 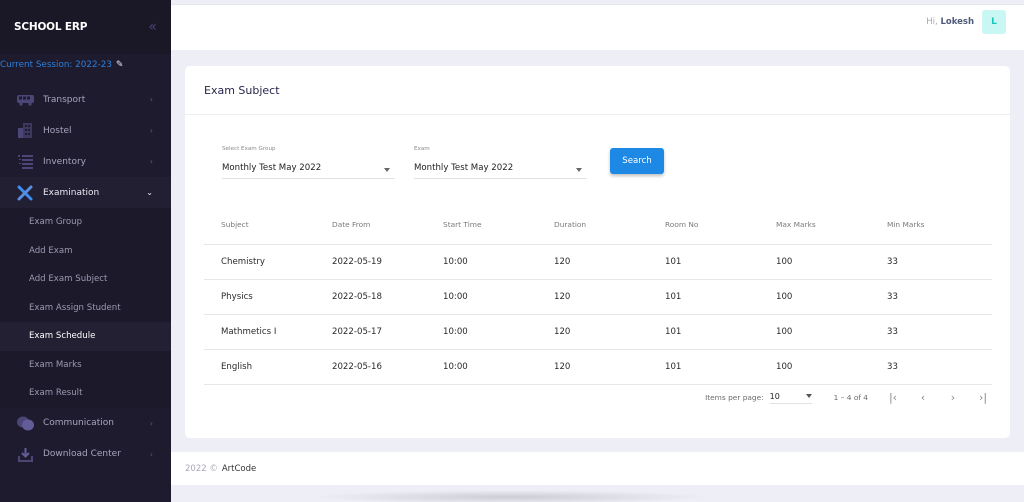 What do you see at coordinates (85, 365) in the screenshot?
I see `submenu-item-exam-marks: Exam Marks` at bounding box center [85, 365].